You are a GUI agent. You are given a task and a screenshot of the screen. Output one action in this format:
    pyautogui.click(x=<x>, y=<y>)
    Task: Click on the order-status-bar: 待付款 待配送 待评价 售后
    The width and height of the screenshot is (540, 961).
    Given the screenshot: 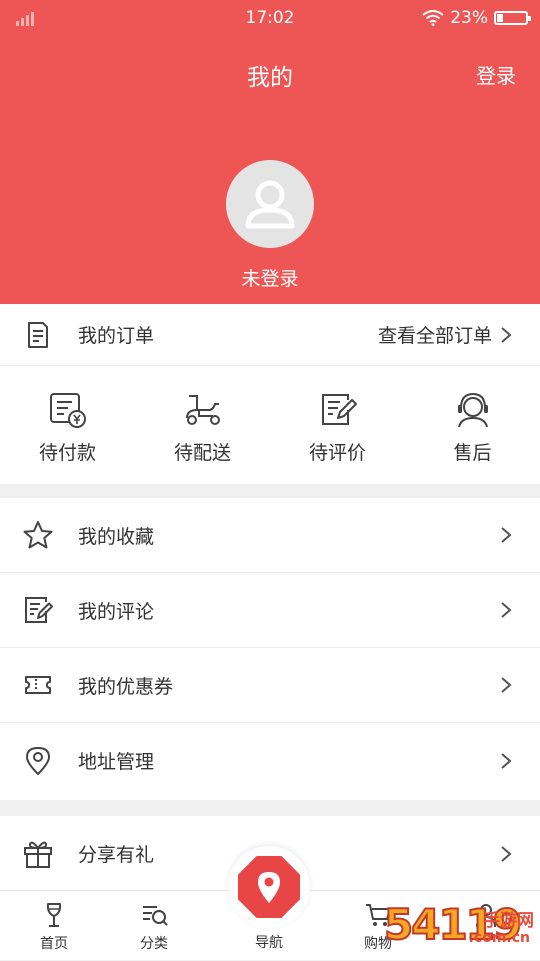 What is the action you would take?
    pyautogui.click(x=270, y=425)
    